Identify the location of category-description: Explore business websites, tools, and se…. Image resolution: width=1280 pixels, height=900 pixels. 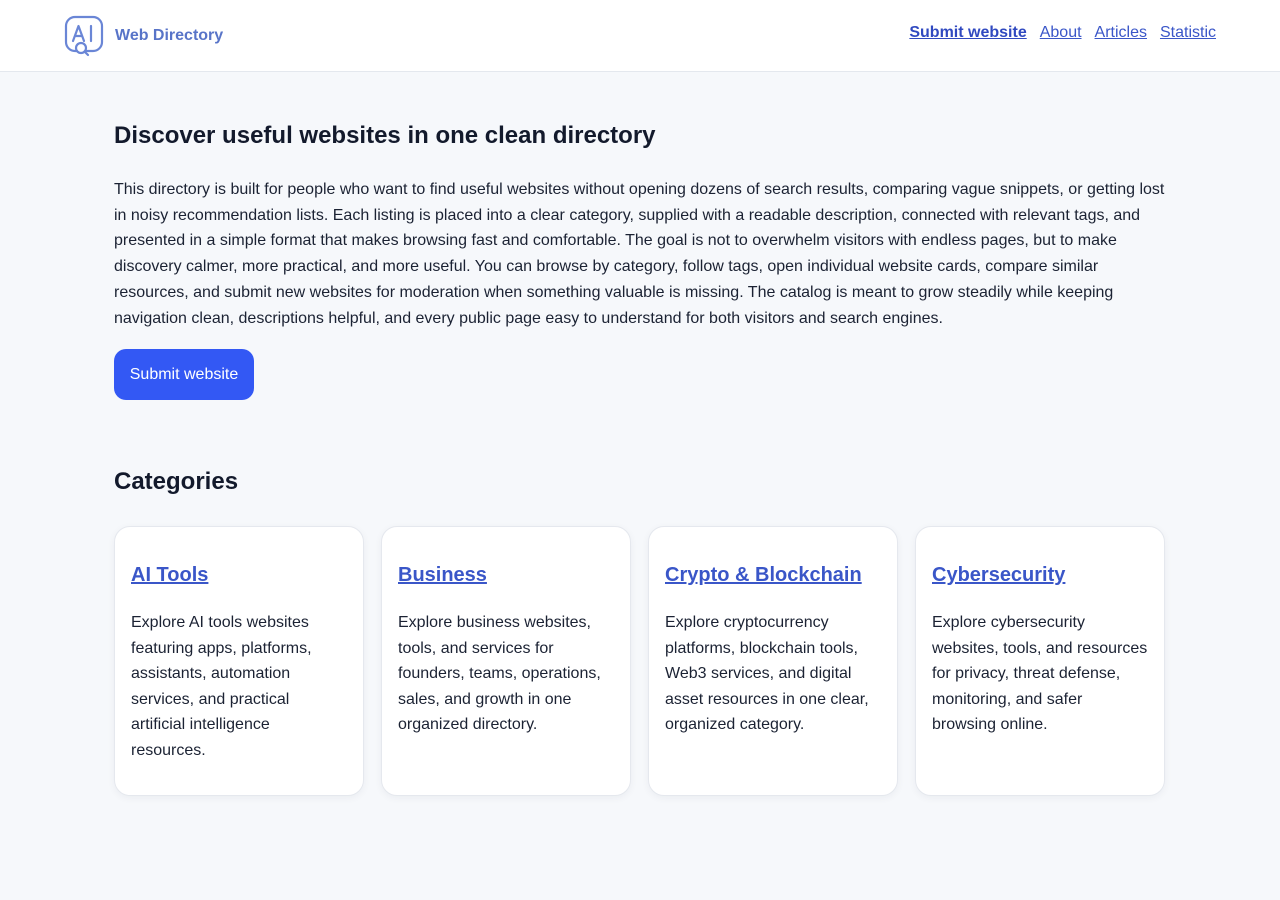
(499, 674).